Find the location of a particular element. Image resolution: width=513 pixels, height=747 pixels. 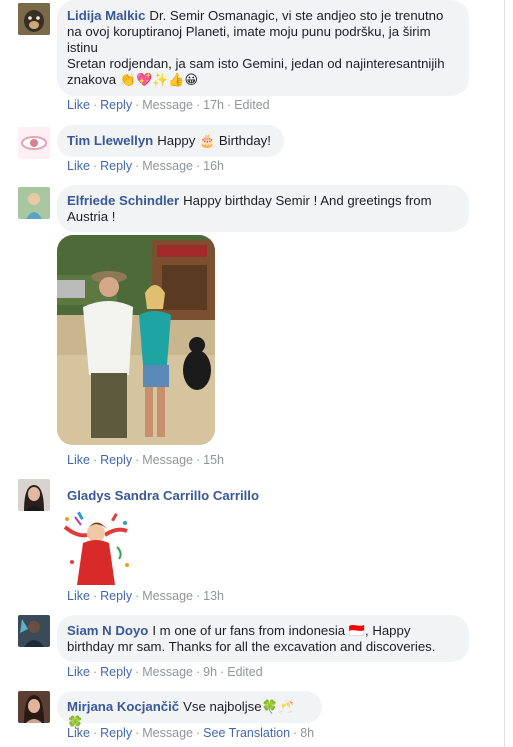

comment-author: Tim Llewellyn is located at coordinates (110, 140).